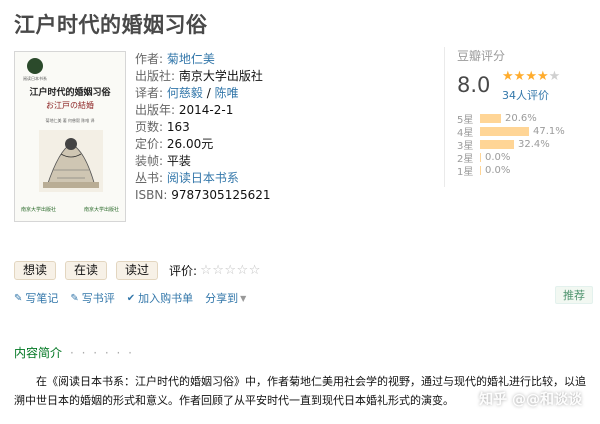 This screenshot has width=600, height=424. I want to click on write-note-link: ✎ 写笔记, so click(36, 298).